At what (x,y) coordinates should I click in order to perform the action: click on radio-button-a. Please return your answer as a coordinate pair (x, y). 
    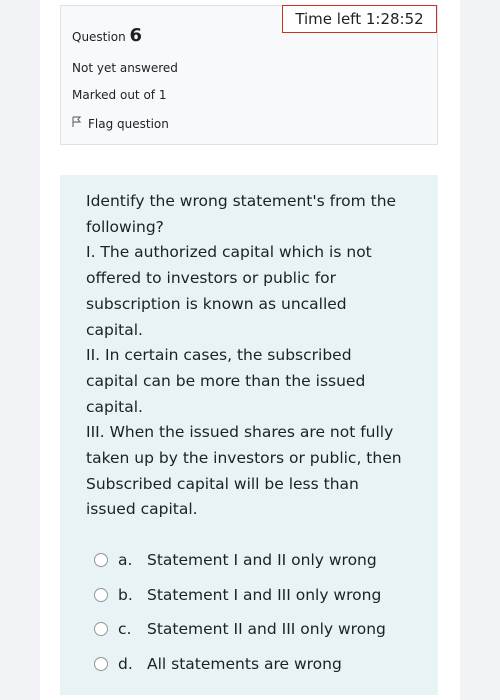
    Looking at the image, I should click on (101, 560).